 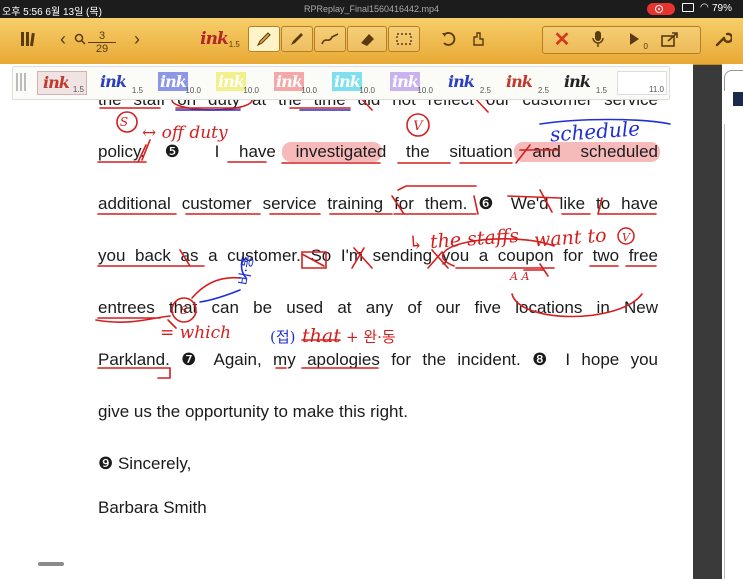 I want to click on pen-preset-9: ink 2.5, so click(x=526, y=83).